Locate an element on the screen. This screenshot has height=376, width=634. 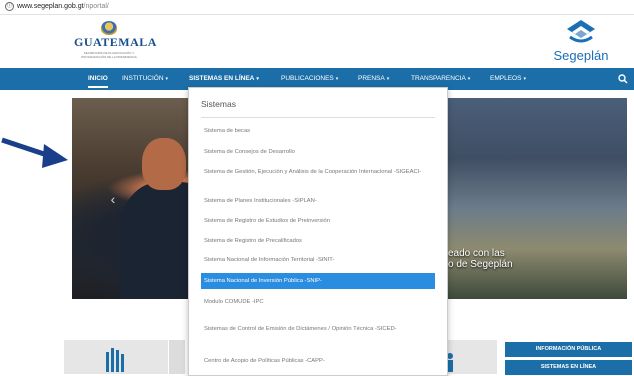
informacion-publica-button: INFORMACIÓN PÚBLICA is located at coordinates (568, 349).